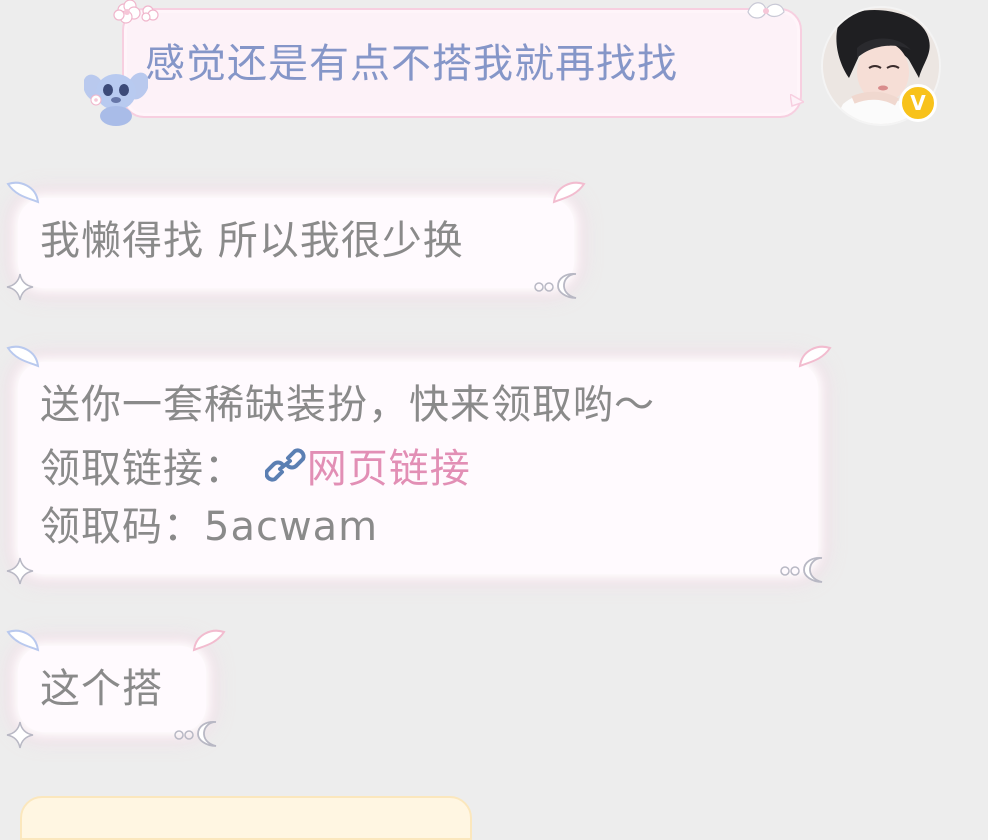 This screenshot has height=840, width=988. What do you see at coordinates (122, 527) in the screenshot?
I see `code-label: 领取码：` at bounding box center [122, 527].